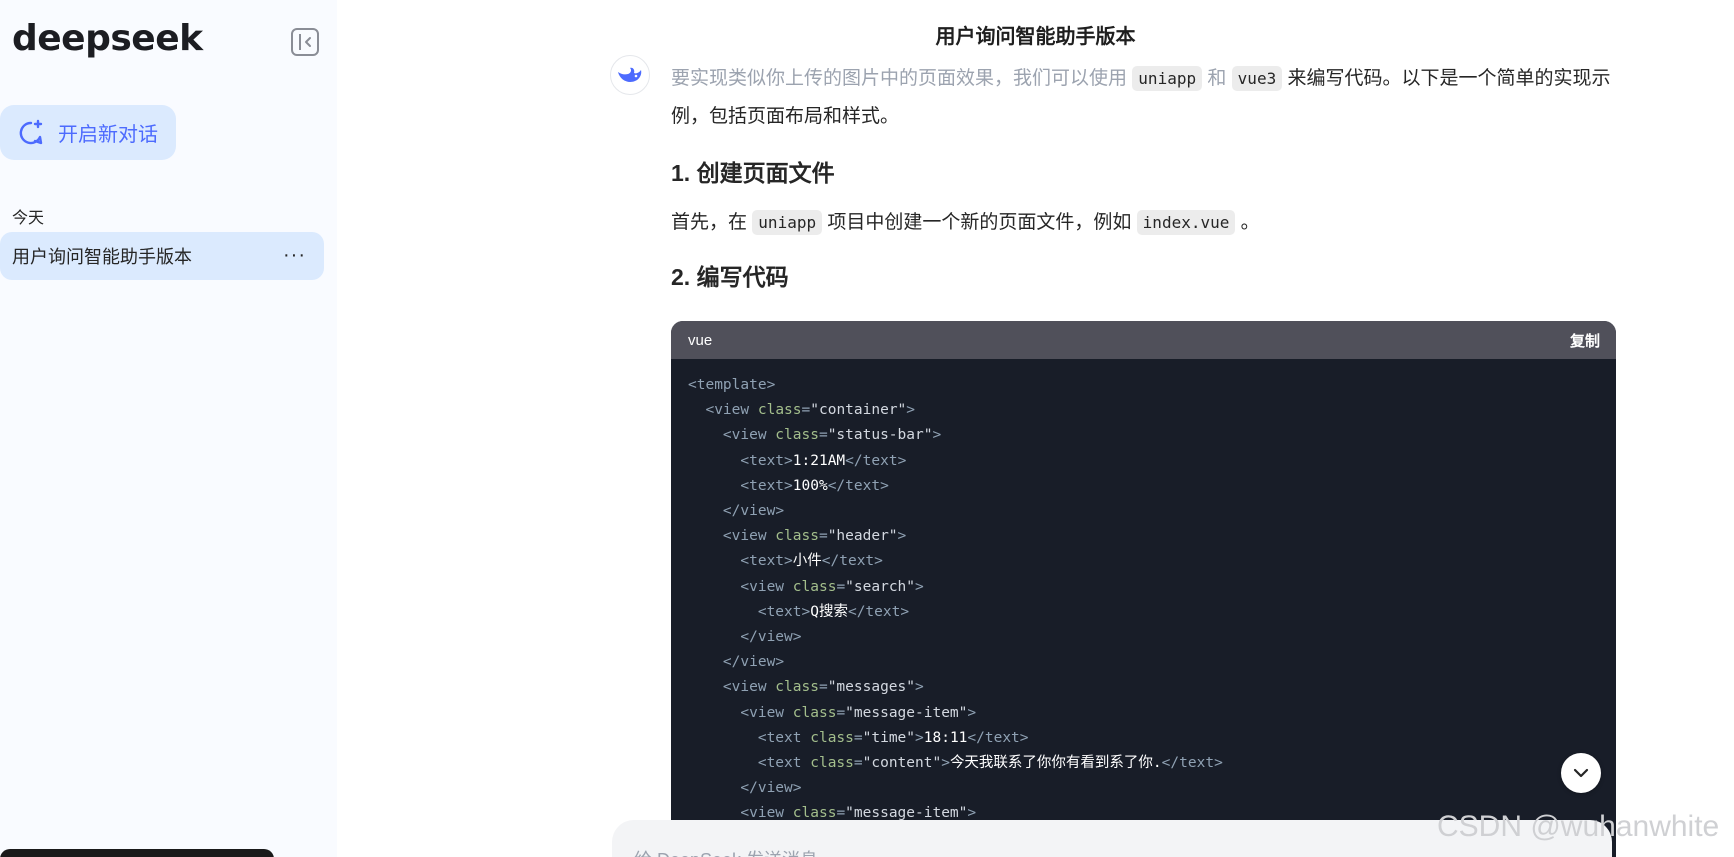 The width and height of the screenshot is (1734, 857). What do you see at coordinates (899, 78) in the screenshot?
I see `intro-text-1: 要实现类似你上传的图片中的页面效果，我们可以使用` at bounding box center [899, 78].